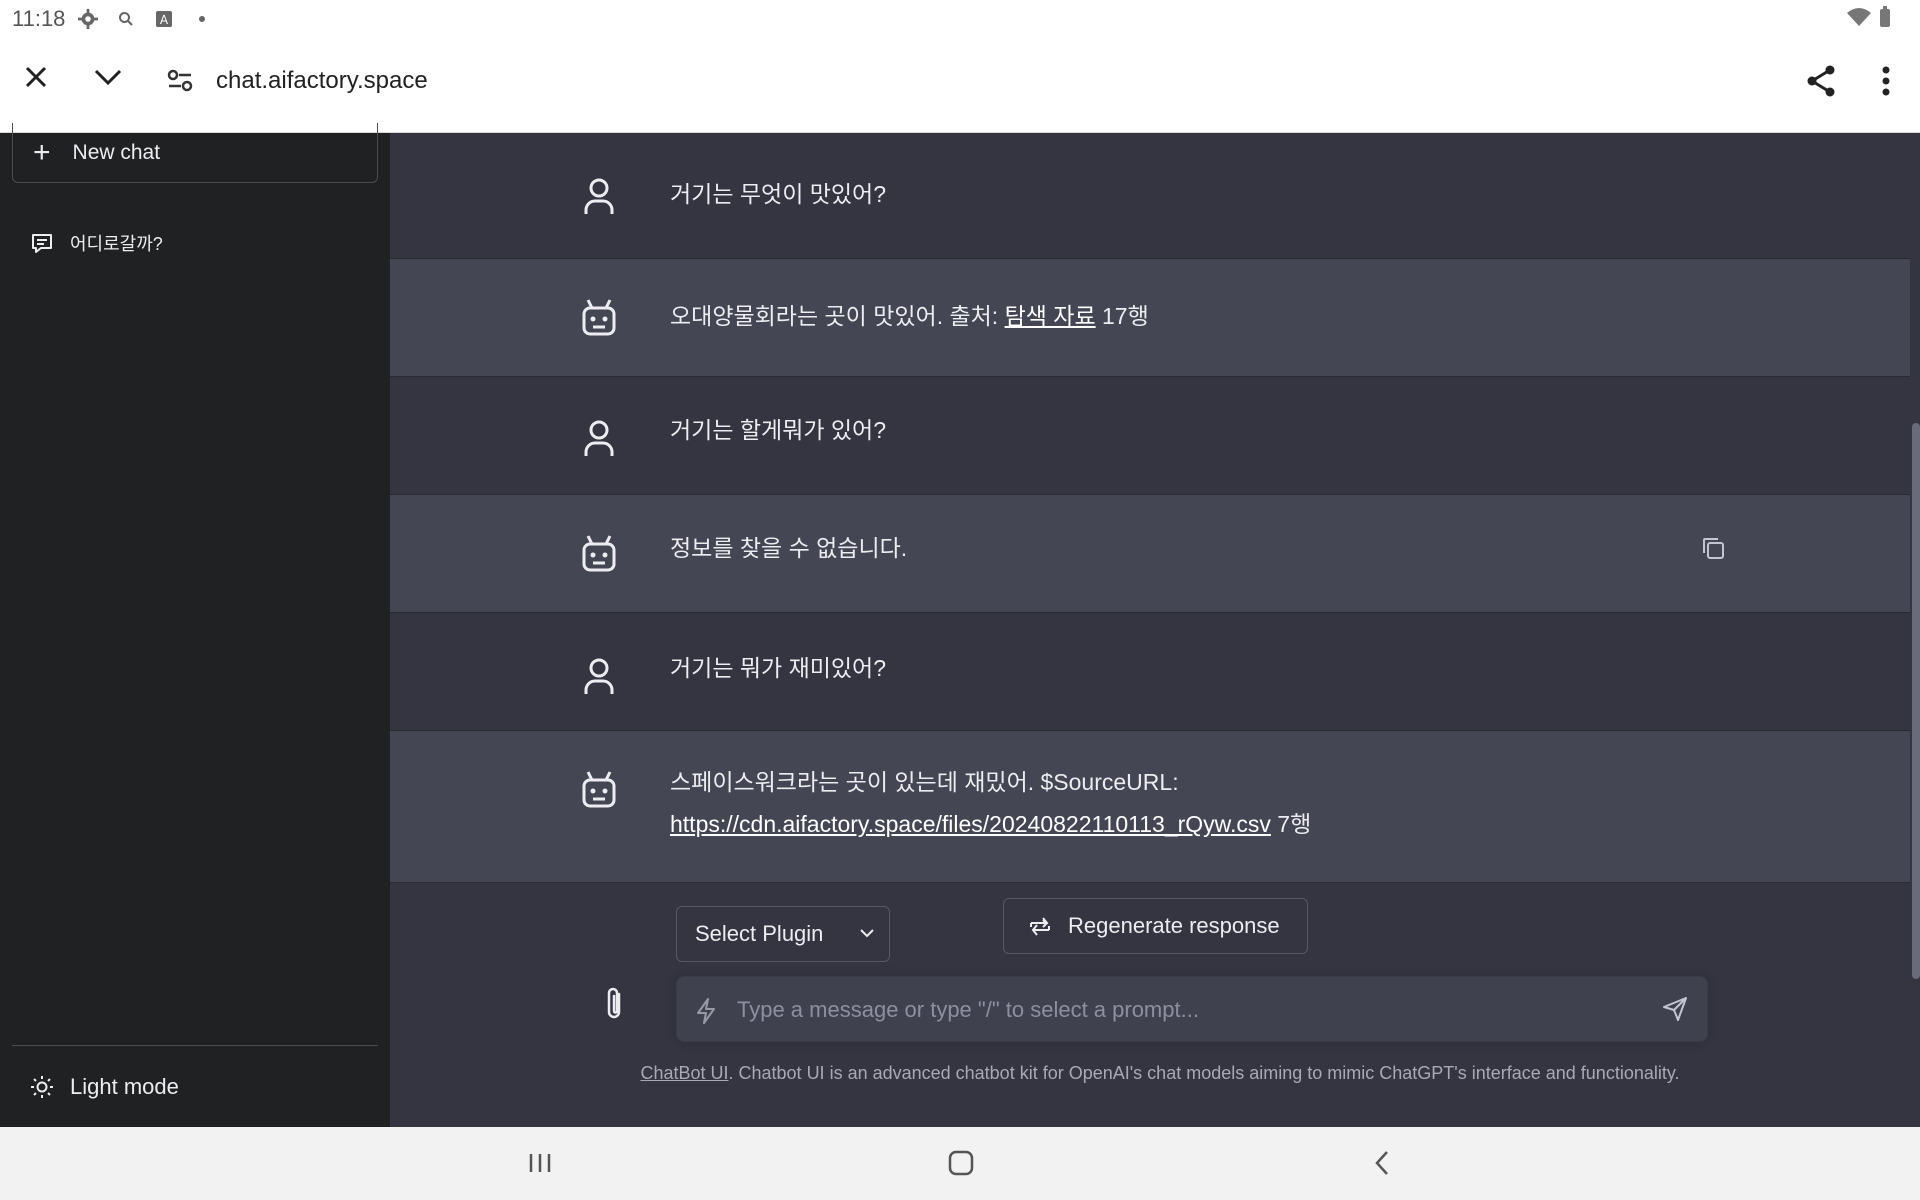 This screenshot has height=1200, width=1920. What do you see at coordinates (1885, 20) in the screenshot?
I see `battery-icon` at bounding box center [1885, 20].